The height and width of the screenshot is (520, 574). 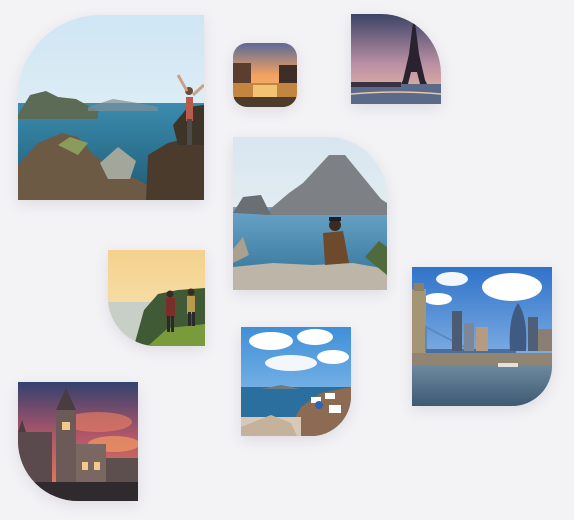 What do you see at coordinates (482, 336) in the screenshot?
I see `photo-london-tower-bridge-skyline` at bounding box center [482, 336].